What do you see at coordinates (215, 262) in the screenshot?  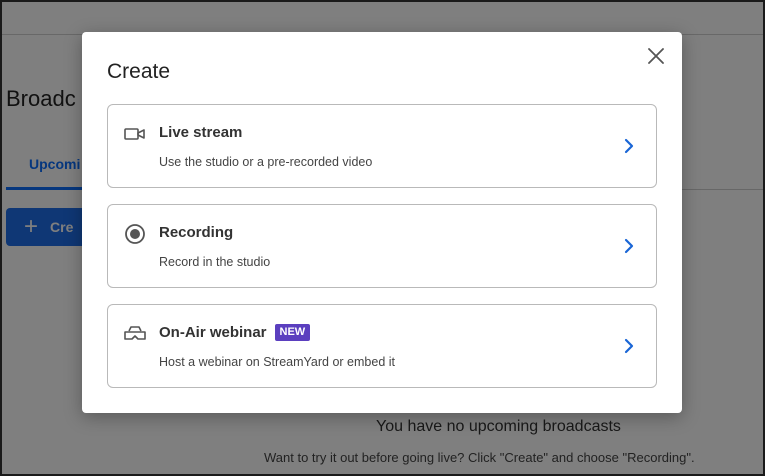 I see `option-description: Record in the studio` at bounding box center [215, 262].